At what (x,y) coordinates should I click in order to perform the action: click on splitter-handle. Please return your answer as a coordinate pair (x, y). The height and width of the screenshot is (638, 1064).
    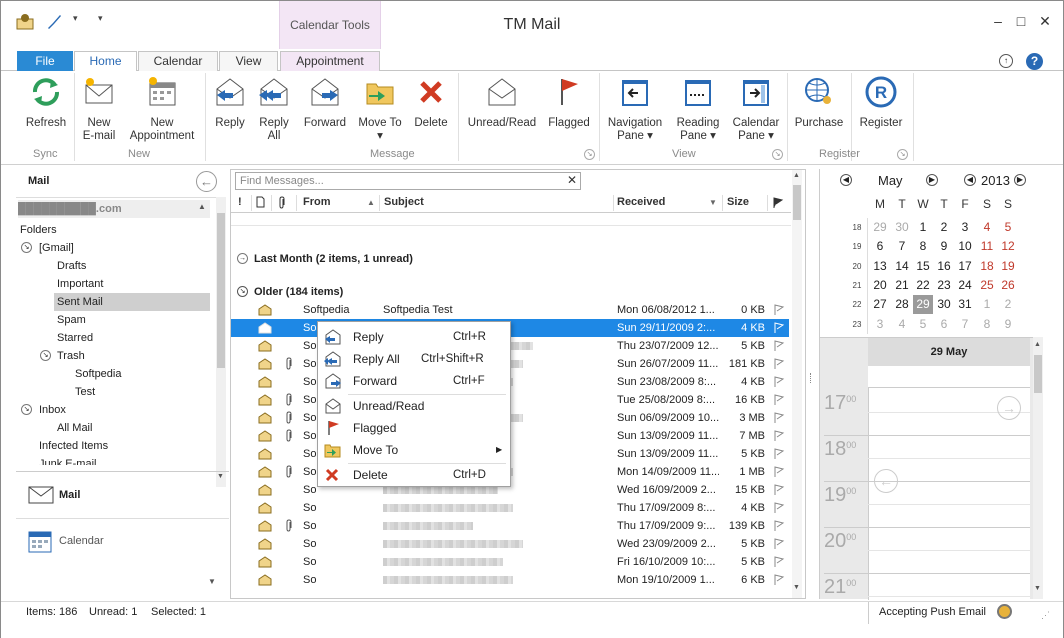
    Looking at the image, I should click on (811, 378).